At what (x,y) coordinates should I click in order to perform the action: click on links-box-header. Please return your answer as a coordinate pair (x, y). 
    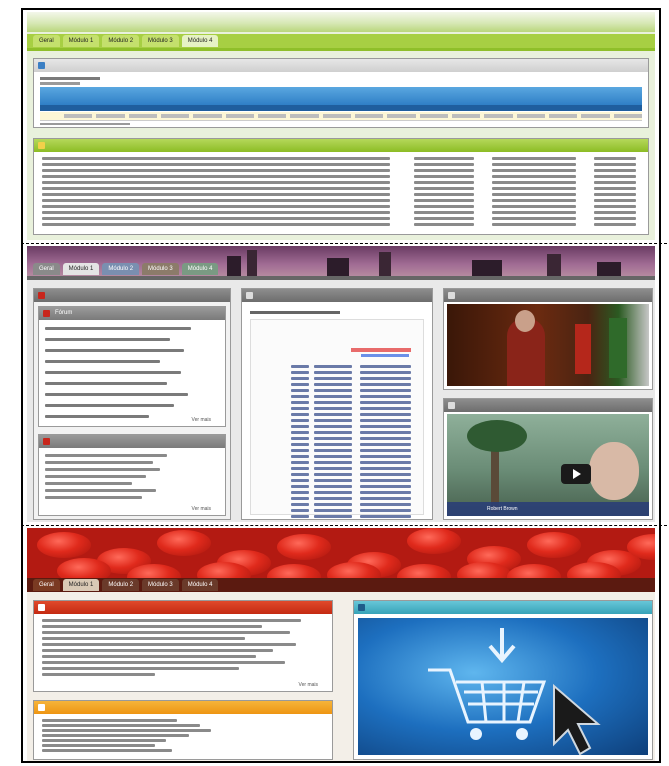
    Looking at the image, I should click on (341, 145).